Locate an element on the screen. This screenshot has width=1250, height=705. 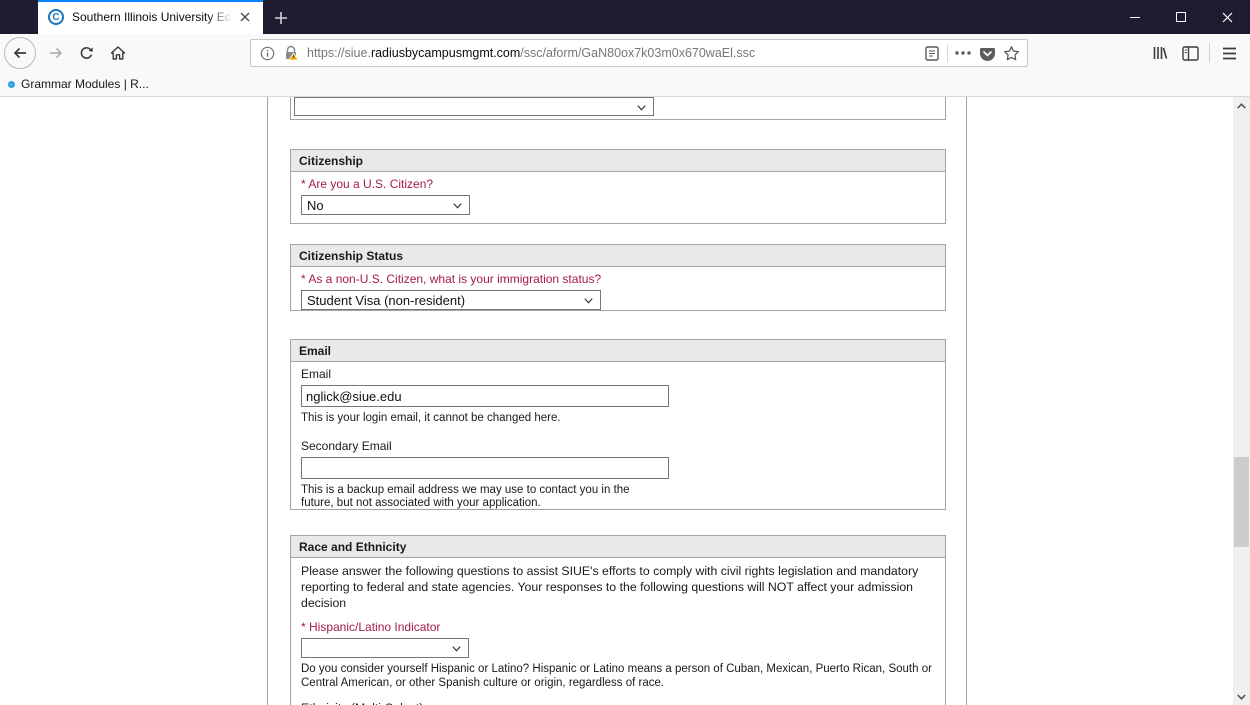
section-header: Citizenship Status is located at coordinates (618, 256).